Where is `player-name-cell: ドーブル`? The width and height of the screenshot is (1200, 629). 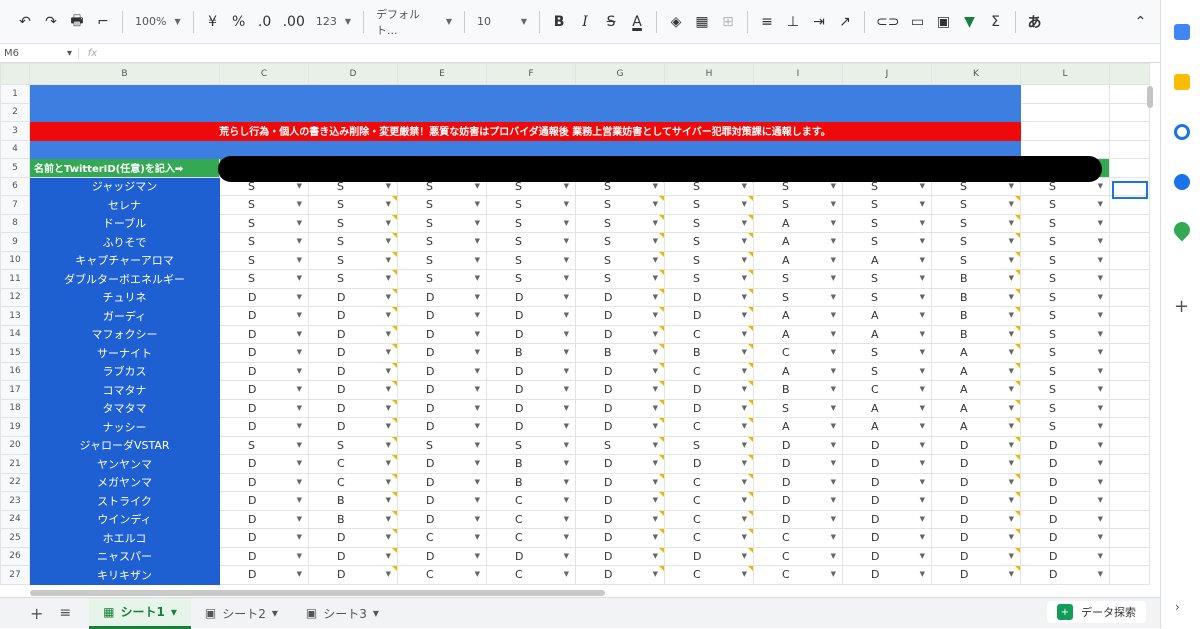
player-name-cell: ドーブル is located at coordinates (124, 223).